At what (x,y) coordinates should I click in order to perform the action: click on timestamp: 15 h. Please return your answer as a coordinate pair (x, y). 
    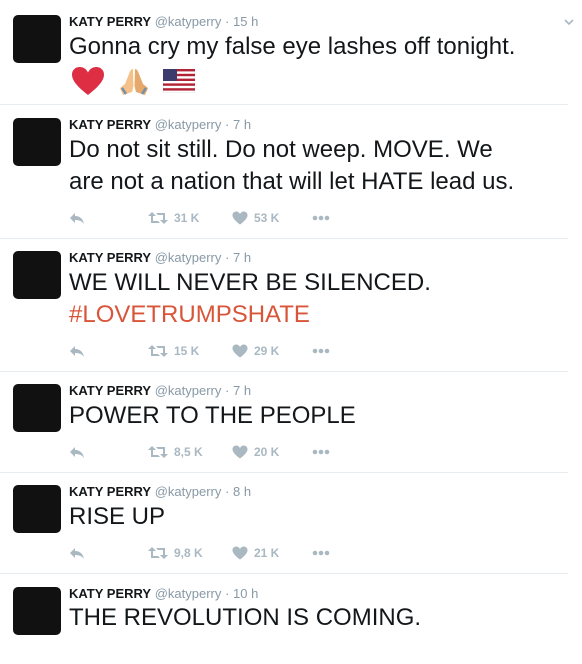
    Looking at the image, I should click on (245, 21).